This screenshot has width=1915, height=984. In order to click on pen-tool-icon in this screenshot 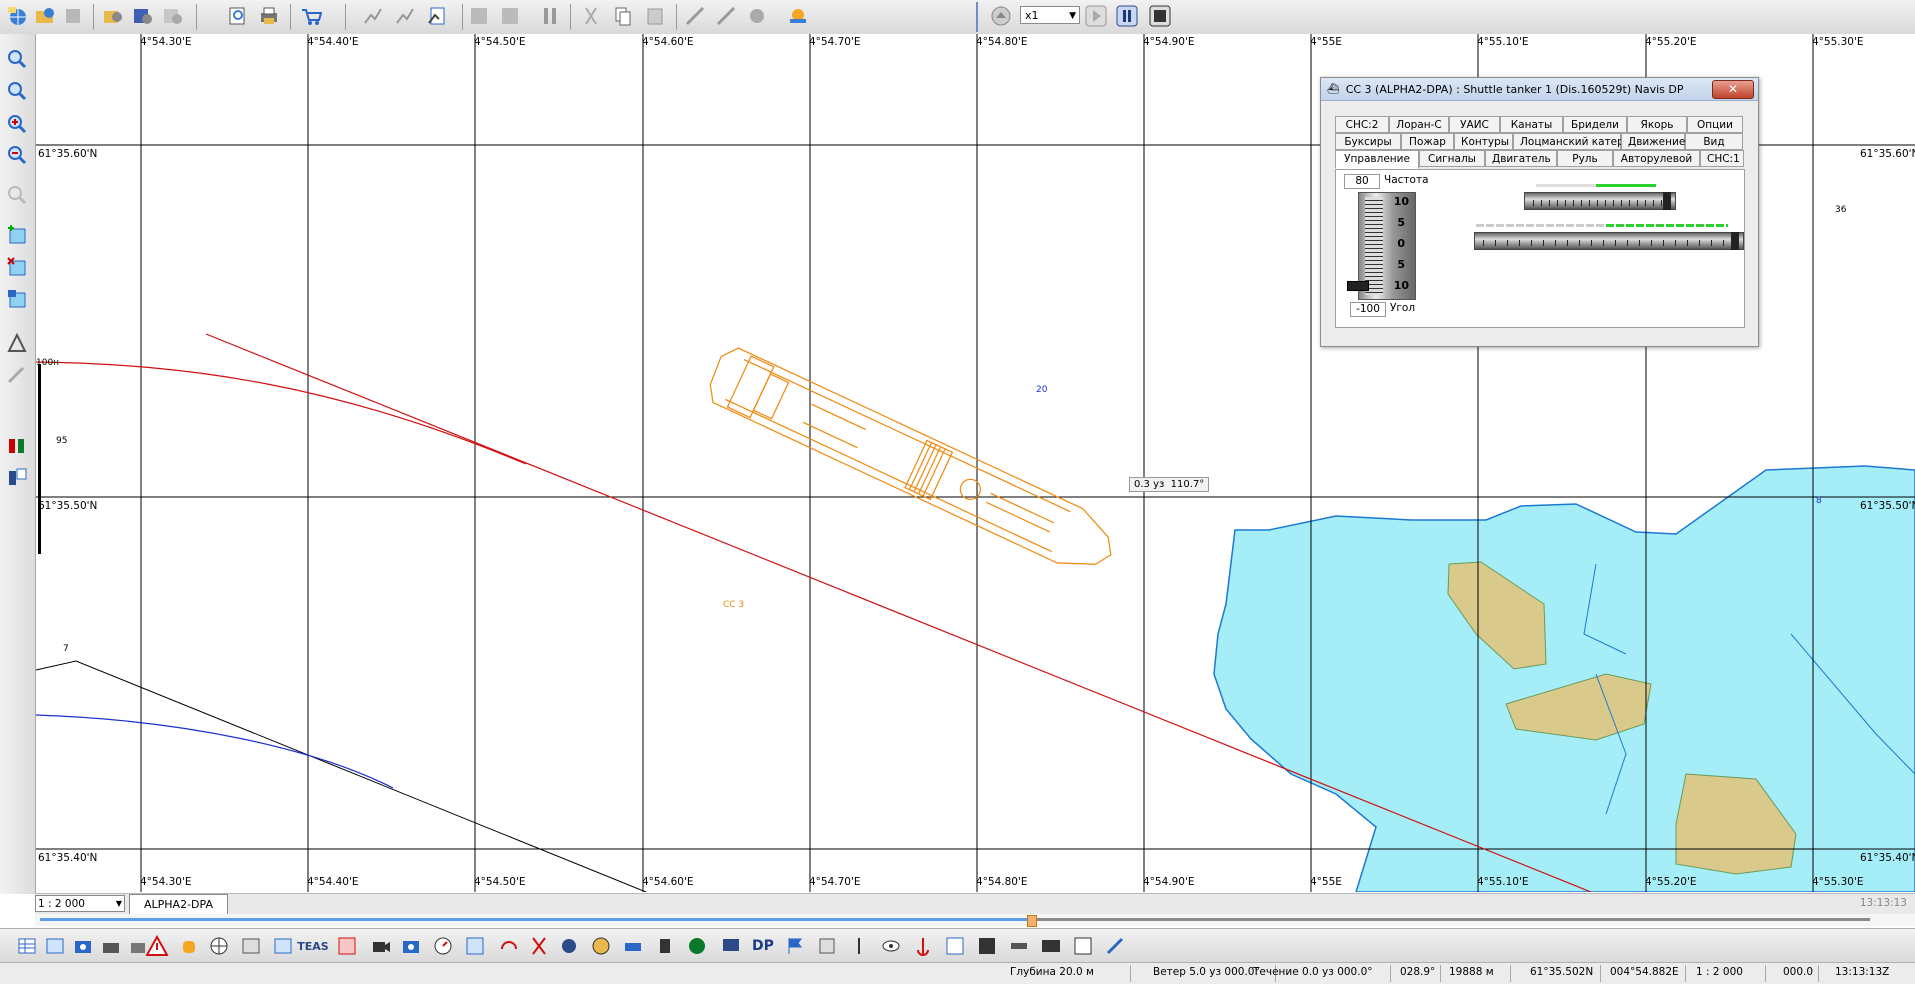, I will do `click(17, 374)`.